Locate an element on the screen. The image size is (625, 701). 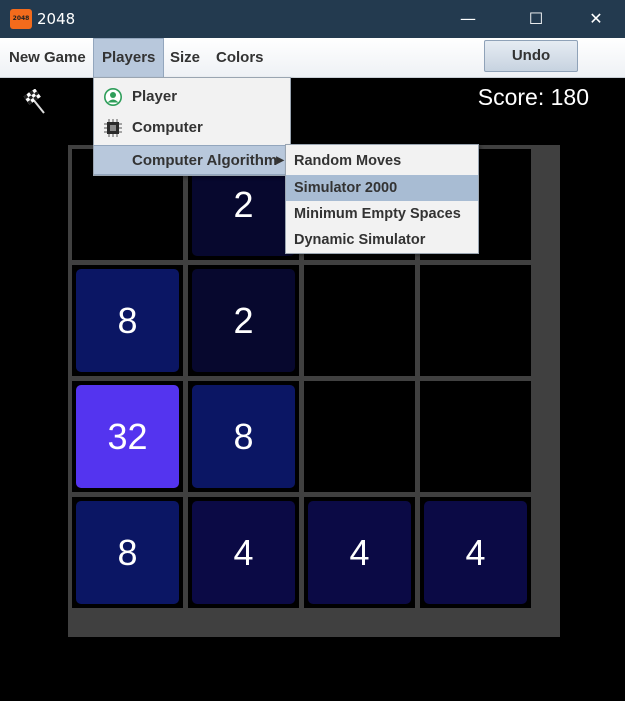
tile: 32 is located at coordinates (127, 436).